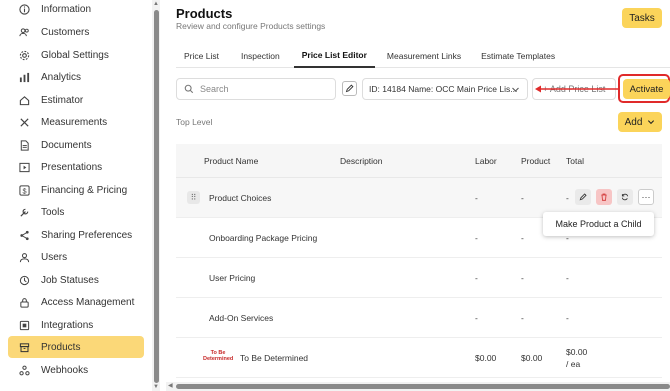 The image size is (670, 391). I want to click on product-name: Onboarding Package Pricing, so click(263, 238).